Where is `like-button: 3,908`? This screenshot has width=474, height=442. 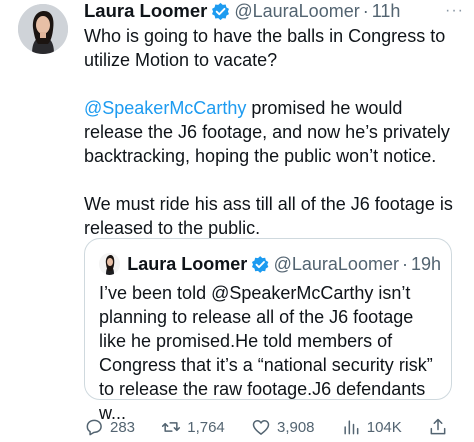 like-button: 3,908 is located at coordinates (283, 427).